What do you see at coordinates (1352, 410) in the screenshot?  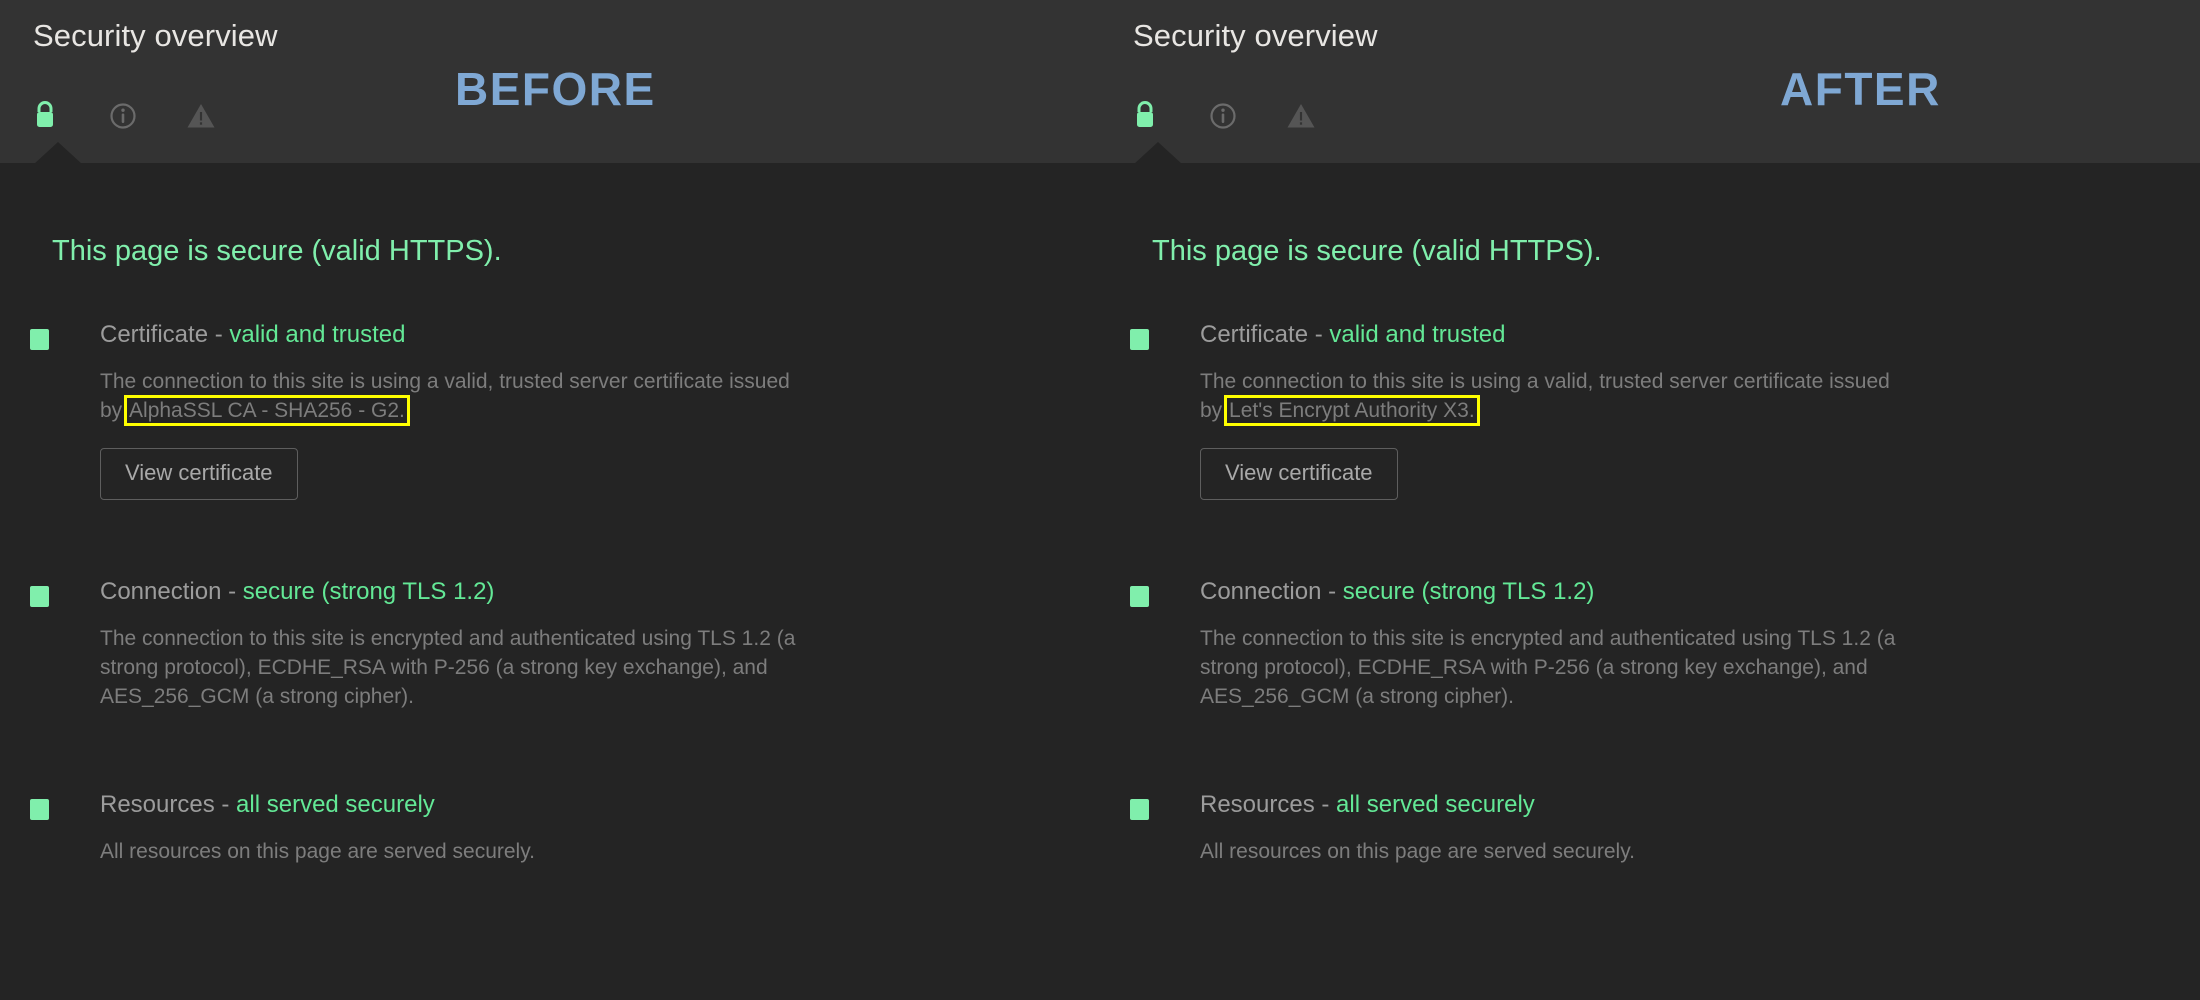 I see `certificate-authority-highlight: Let's Encrypt Authority X3.` at bounding box center [1352, 410].